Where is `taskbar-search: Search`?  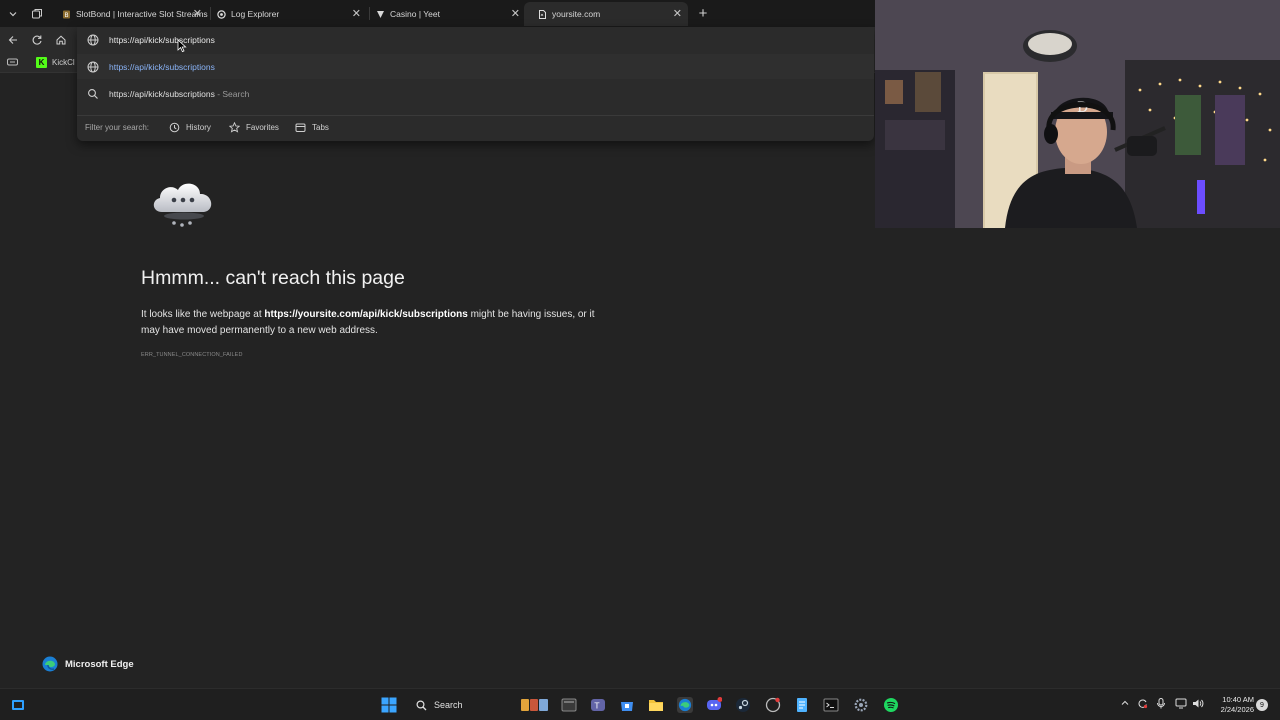 taskbar-search: Search is located at coordinates (460, 705).